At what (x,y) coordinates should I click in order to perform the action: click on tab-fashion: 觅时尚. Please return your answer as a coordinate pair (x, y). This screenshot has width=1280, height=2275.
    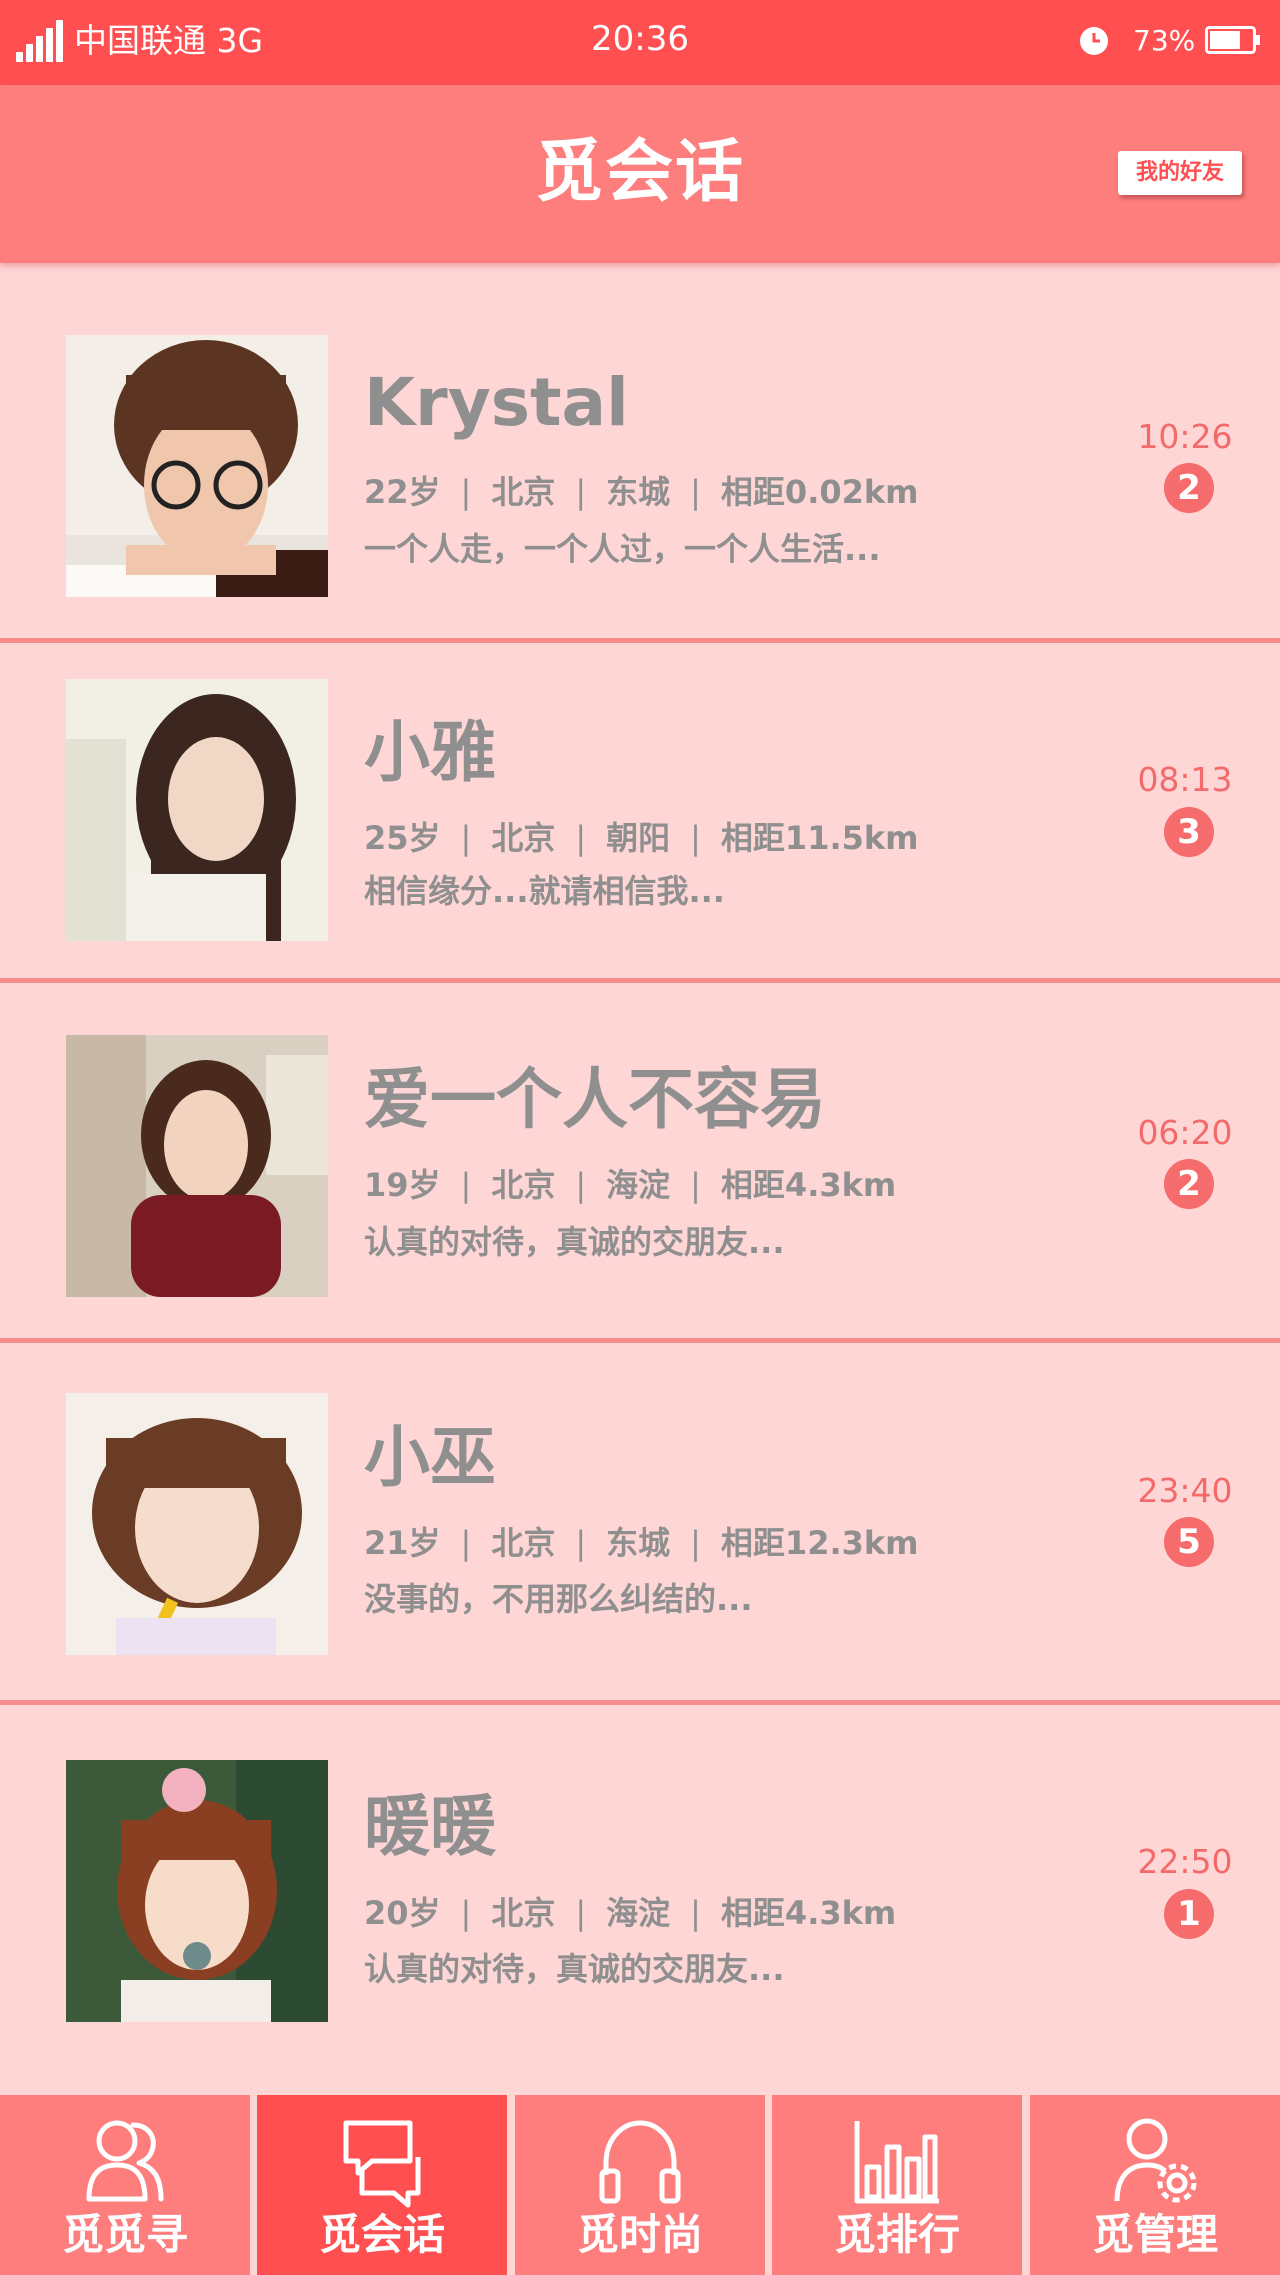
    Looking at the image, I should click on (640, 2185).